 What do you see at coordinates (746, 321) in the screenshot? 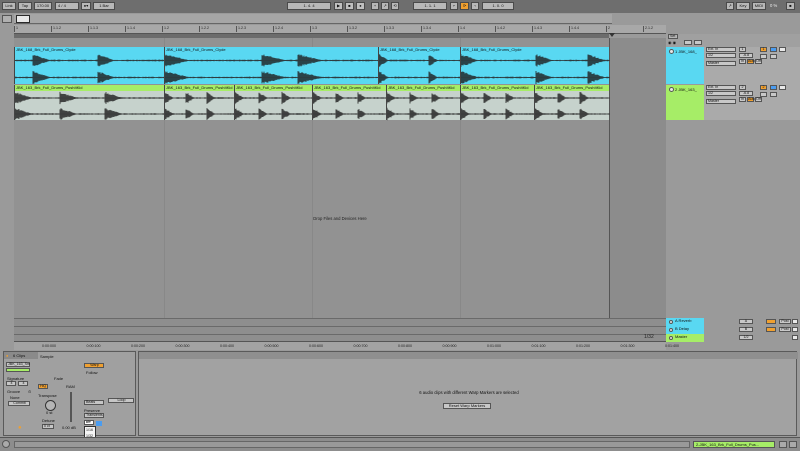
I see `return-send-field: A` at bounding box center [746, 321].